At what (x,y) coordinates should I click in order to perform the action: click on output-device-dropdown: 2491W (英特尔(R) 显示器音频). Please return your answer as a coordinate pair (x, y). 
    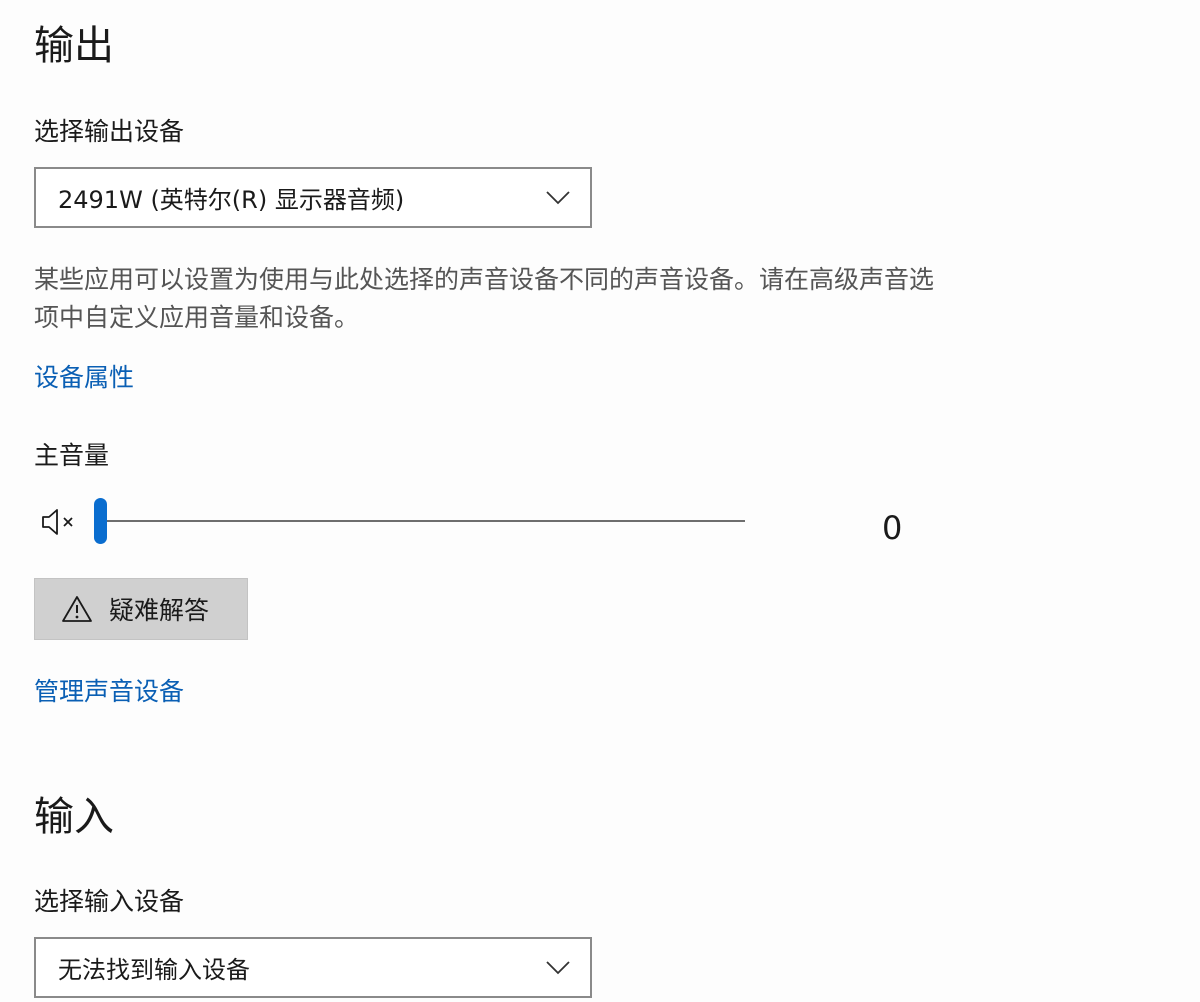
    Looking at the image, I should click on (313, 197).